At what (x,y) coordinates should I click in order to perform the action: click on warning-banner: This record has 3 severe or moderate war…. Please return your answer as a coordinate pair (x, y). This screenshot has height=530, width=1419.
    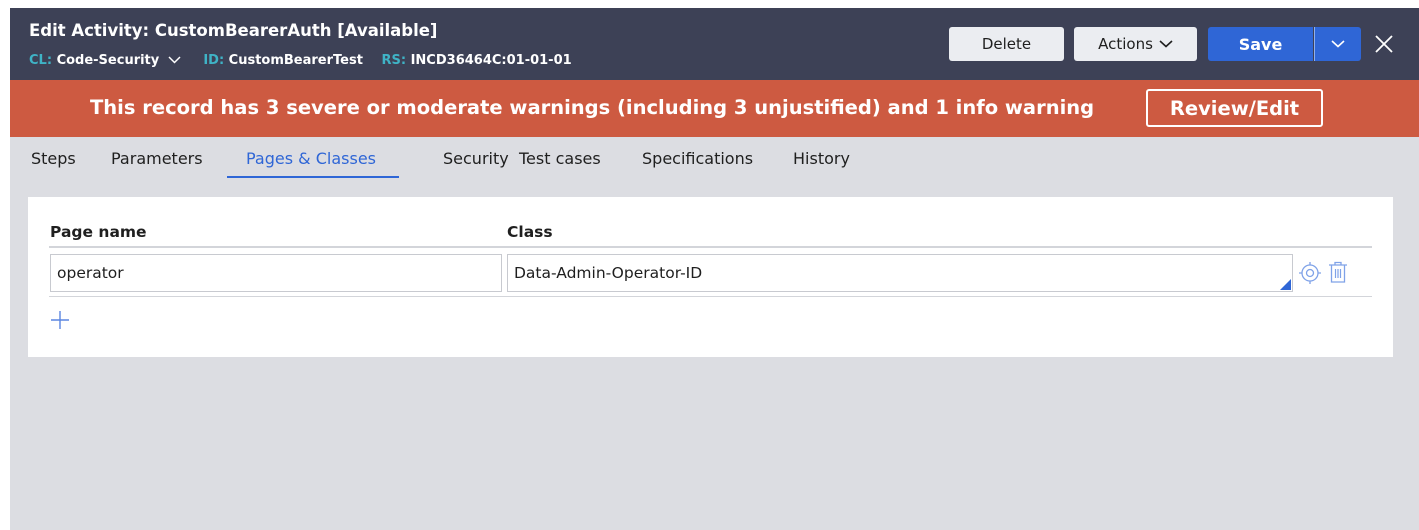
    Looking at the image, I should click on (714, 108).